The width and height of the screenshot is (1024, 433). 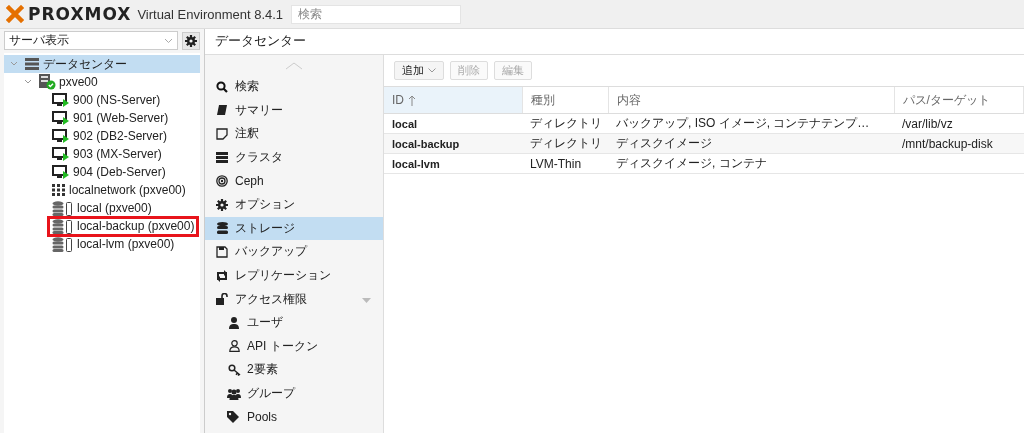 What do you see at coordinates (234, 346) in the screenshot?
I see `user-outline-icon` at bounding box center [234, 346].